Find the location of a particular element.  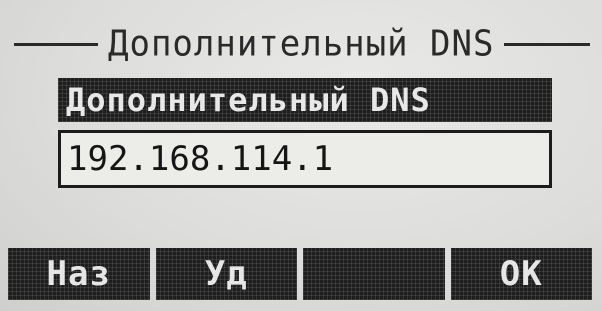

screen-title: Дополнительный DNS is located at coordinates (301, 44).